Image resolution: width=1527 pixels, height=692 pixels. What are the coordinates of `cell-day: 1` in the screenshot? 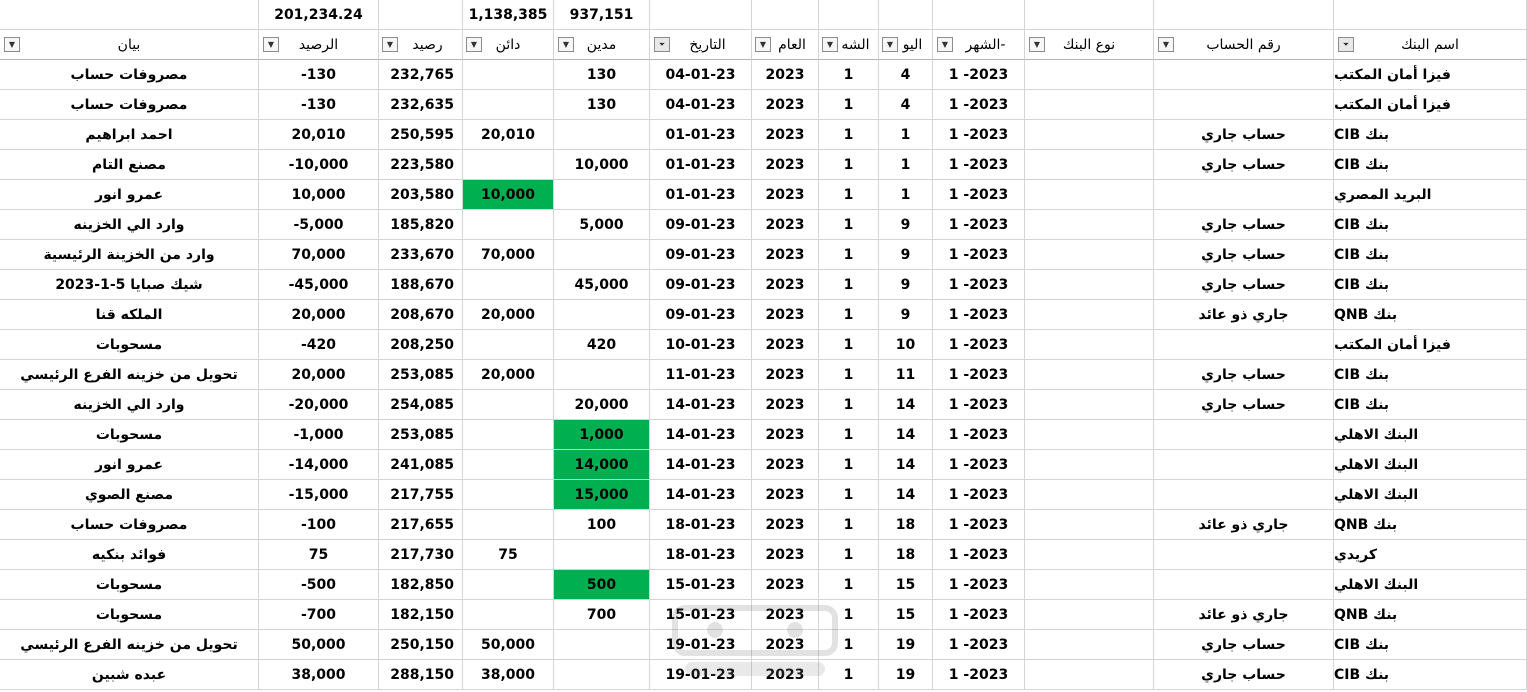 It's located at (906, 165).